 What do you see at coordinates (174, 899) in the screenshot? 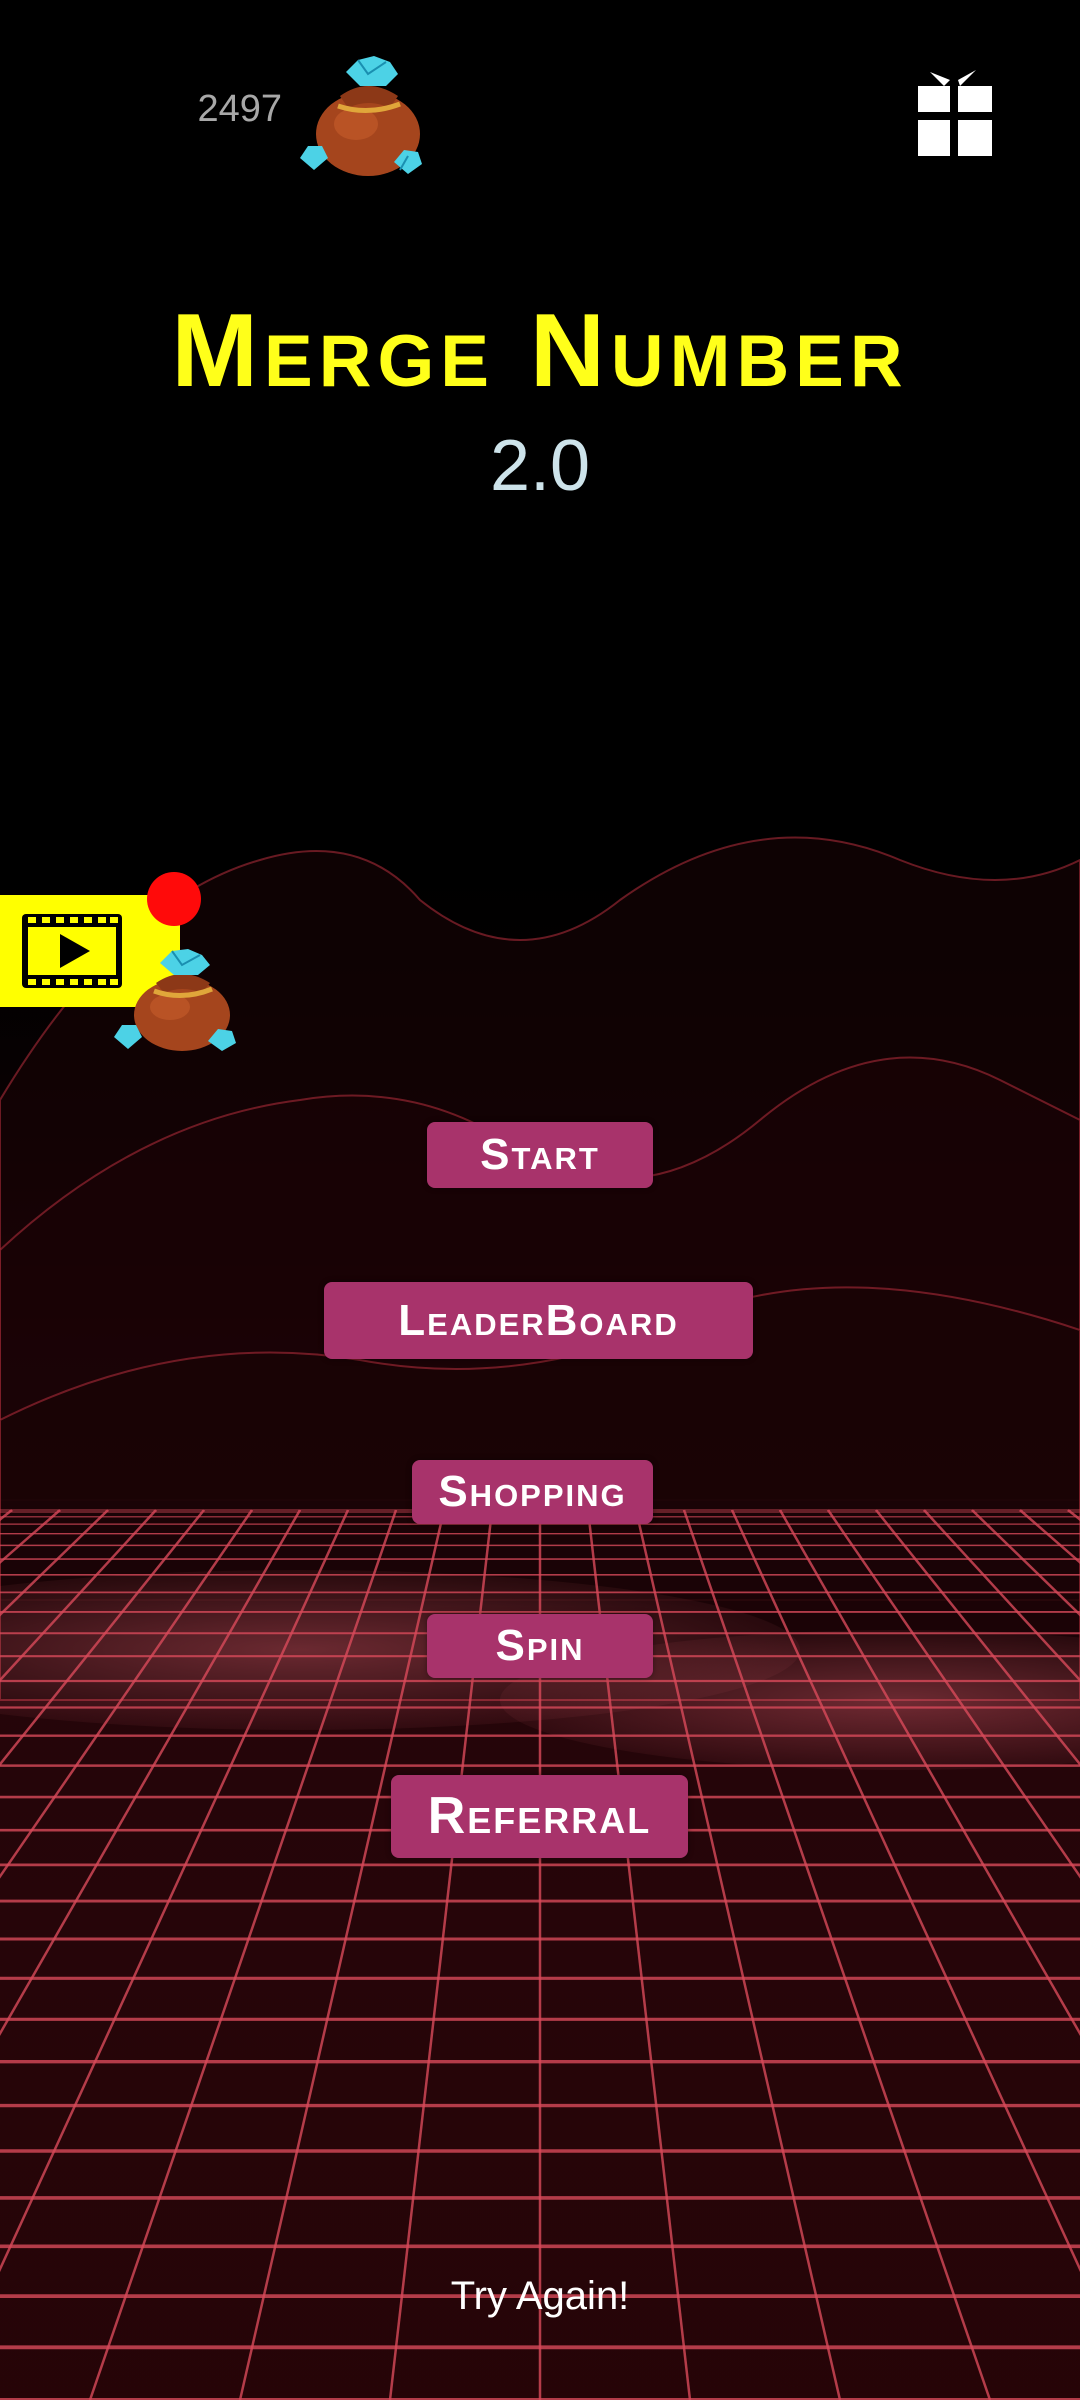
I see `notification-dot` at bounding box center [174, 899].